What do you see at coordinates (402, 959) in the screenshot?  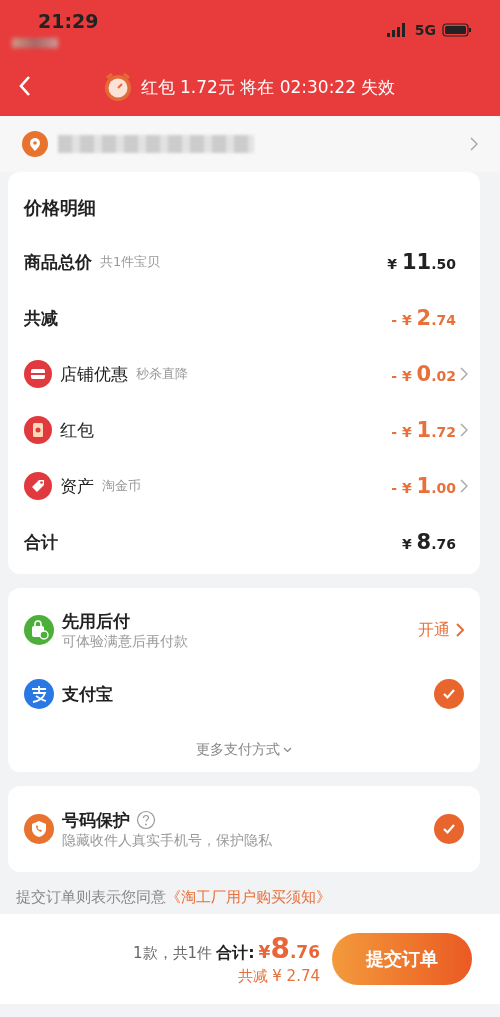 I see `submit-order-button: 提交订单` at bounding box center [402, 959].